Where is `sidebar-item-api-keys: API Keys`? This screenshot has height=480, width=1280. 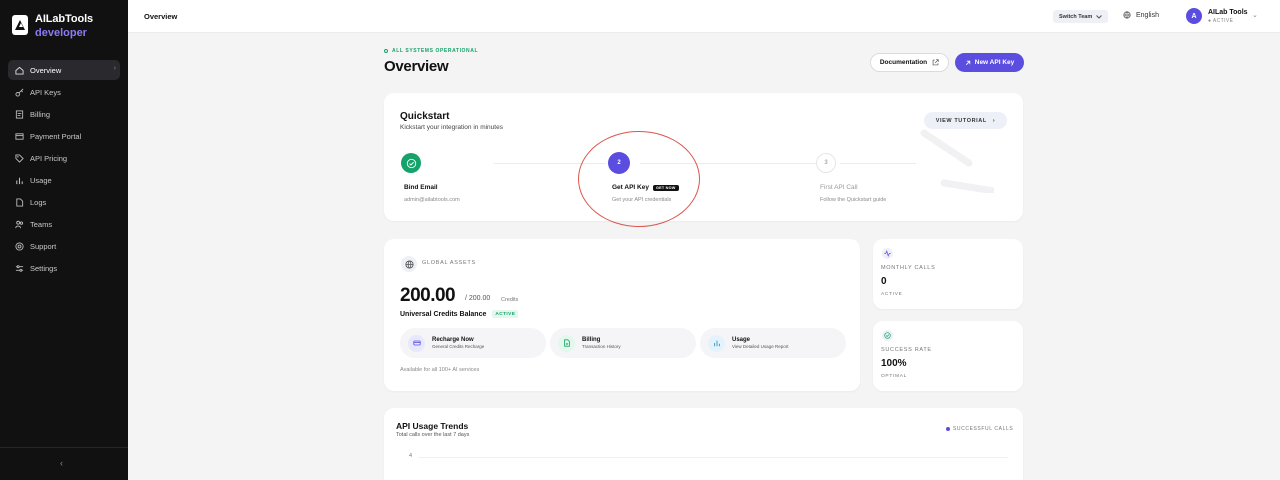
sidebar-item-api-keys: API Keys is located at coordinates (64, 92).